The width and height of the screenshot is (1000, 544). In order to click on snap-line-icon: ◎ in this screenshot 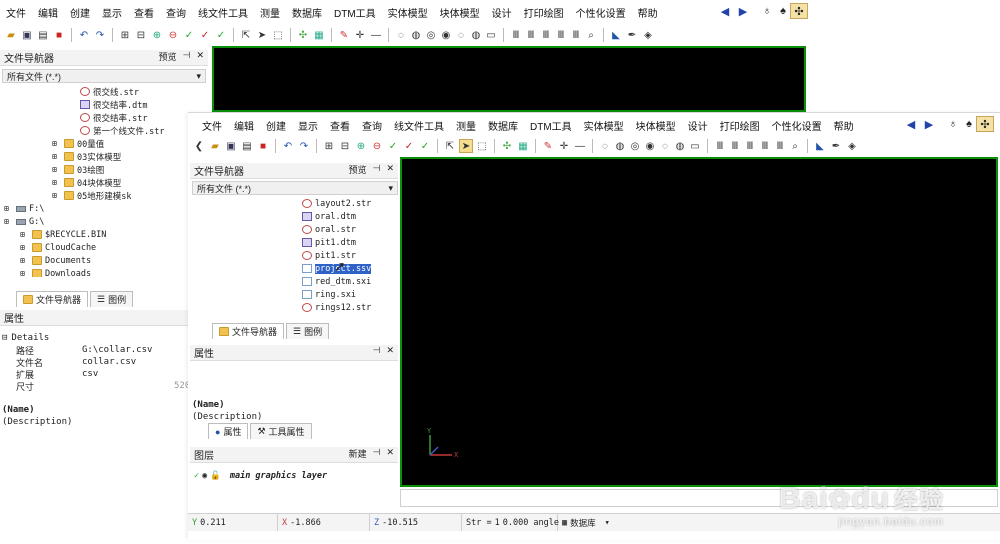, I will do `click(431, 35)`.